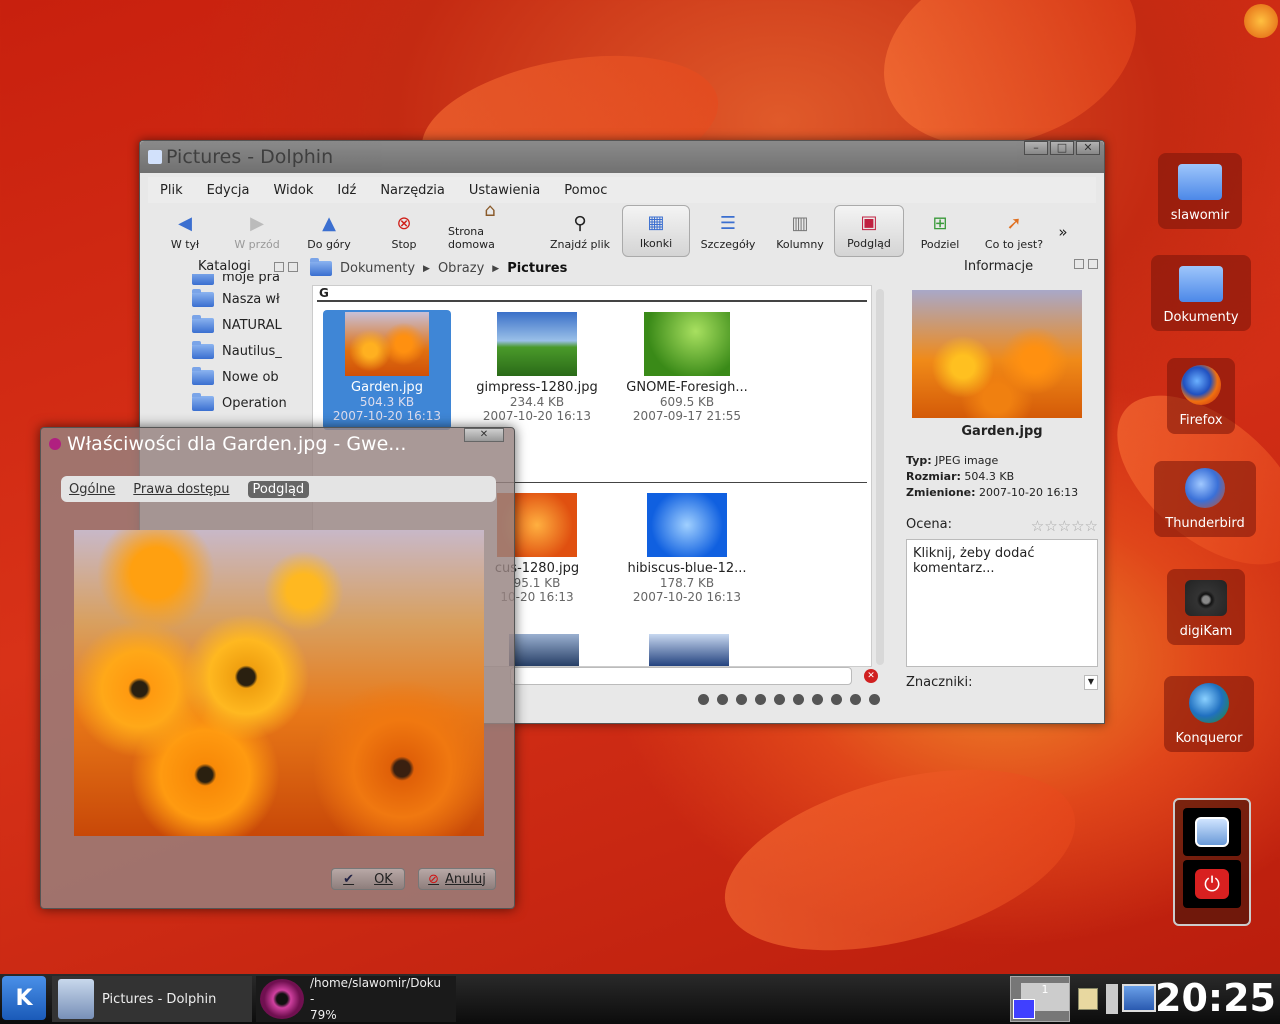  What do you see at coordinates (245, 280) in the screenshot?
I see `folder-item: moje pra` at bounding box center [245, 280].